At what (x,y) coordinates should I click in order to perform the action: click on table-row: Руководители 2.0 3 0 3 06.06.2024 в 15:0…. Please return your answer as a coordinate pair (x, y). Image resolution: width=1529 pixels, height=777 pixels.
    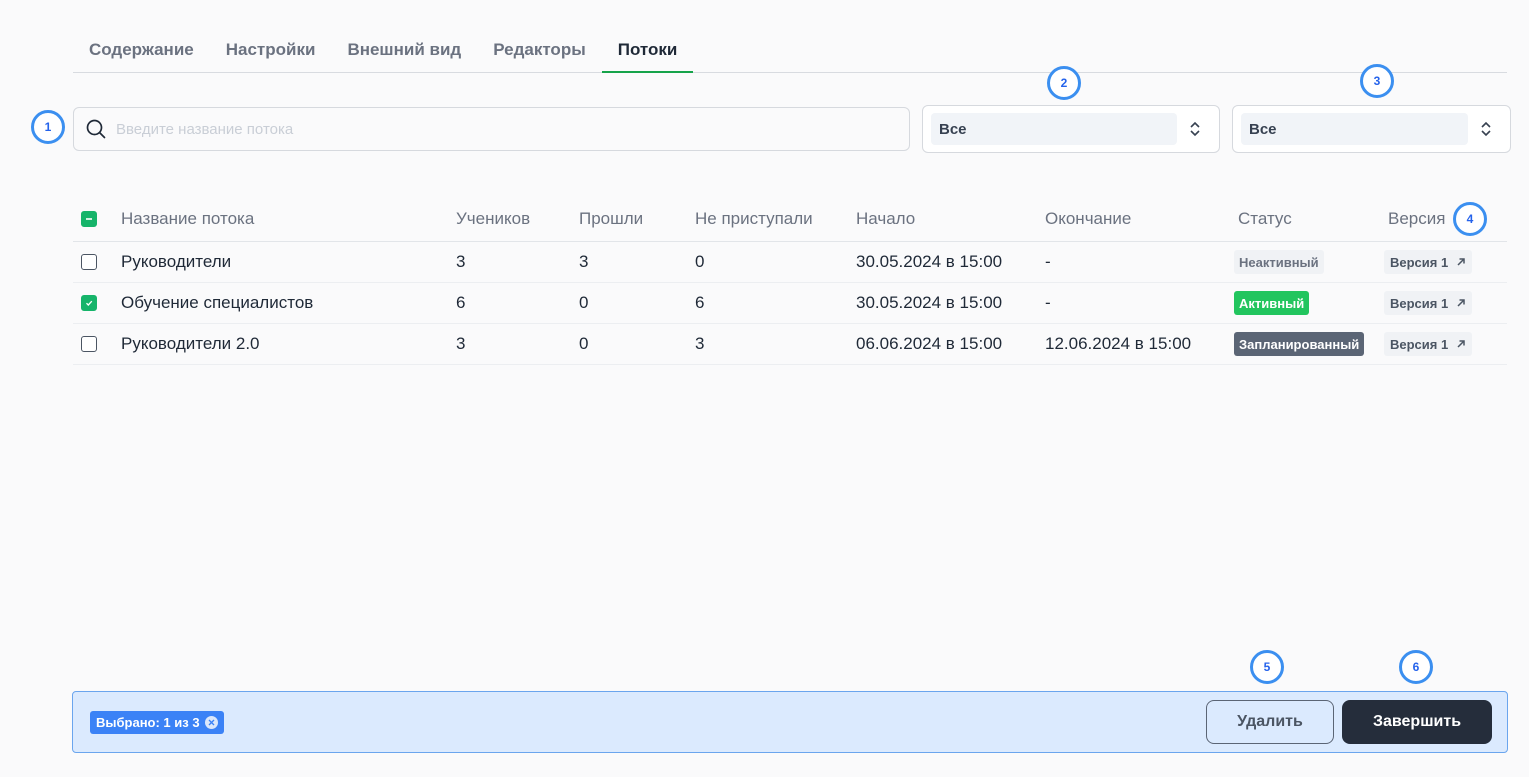
    Looking at the image, I should click on (790, 344).